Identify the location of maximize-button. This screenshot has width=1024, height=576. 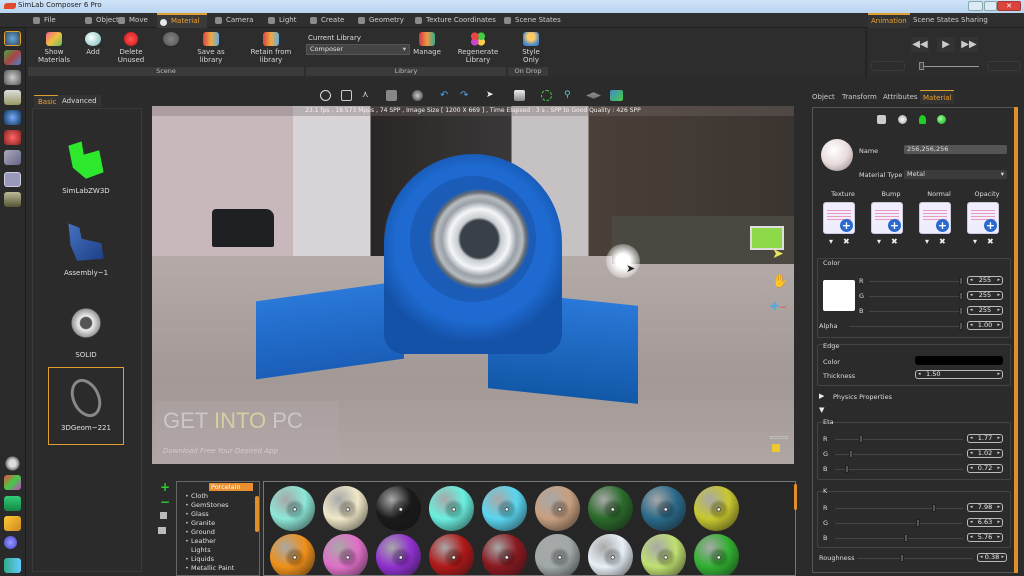
(990, 6).